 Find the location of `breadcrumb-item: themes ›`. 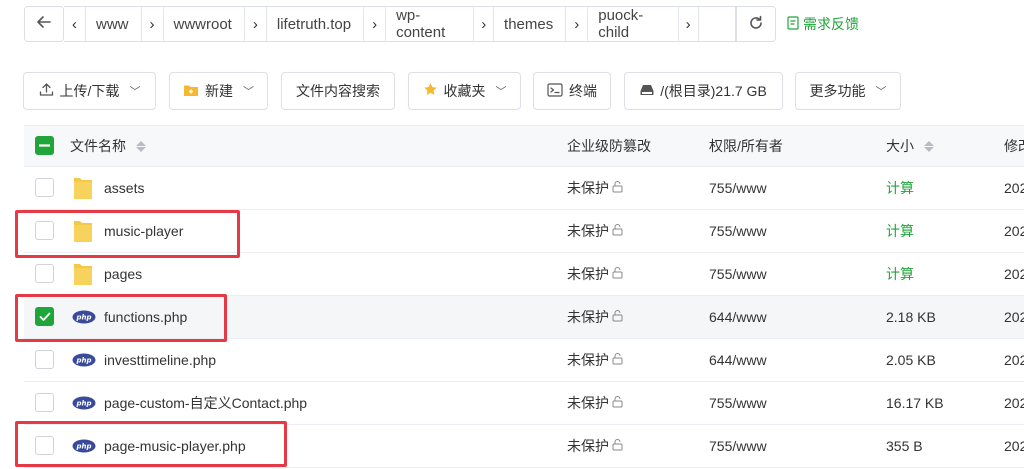

breadcrumb-item: themes › is located at coordinates (541, 24).